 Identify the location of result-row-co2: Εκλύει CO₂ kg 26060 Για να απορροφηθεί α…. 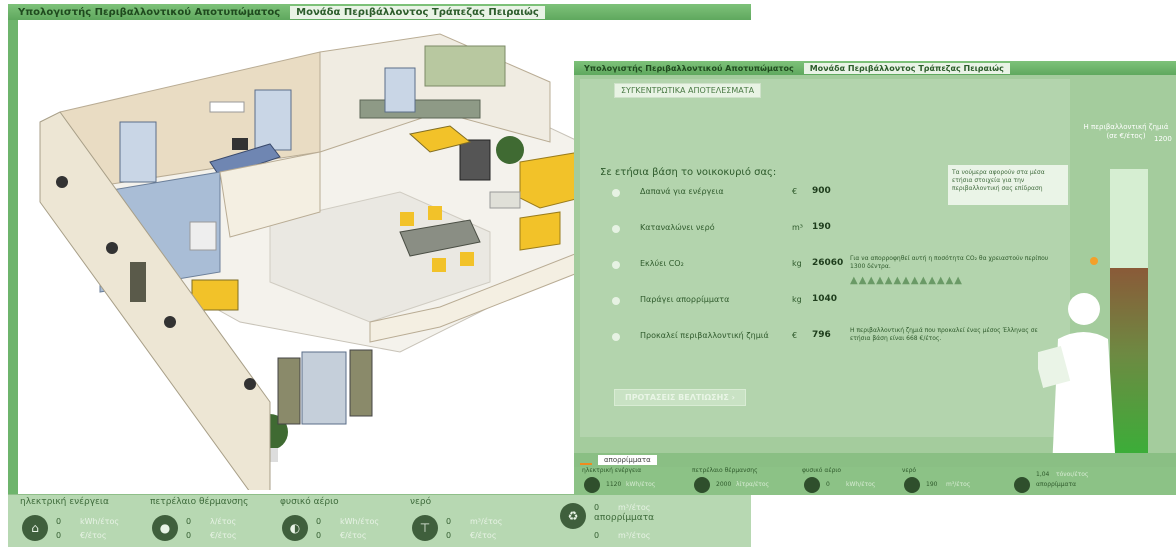
(835, 270).